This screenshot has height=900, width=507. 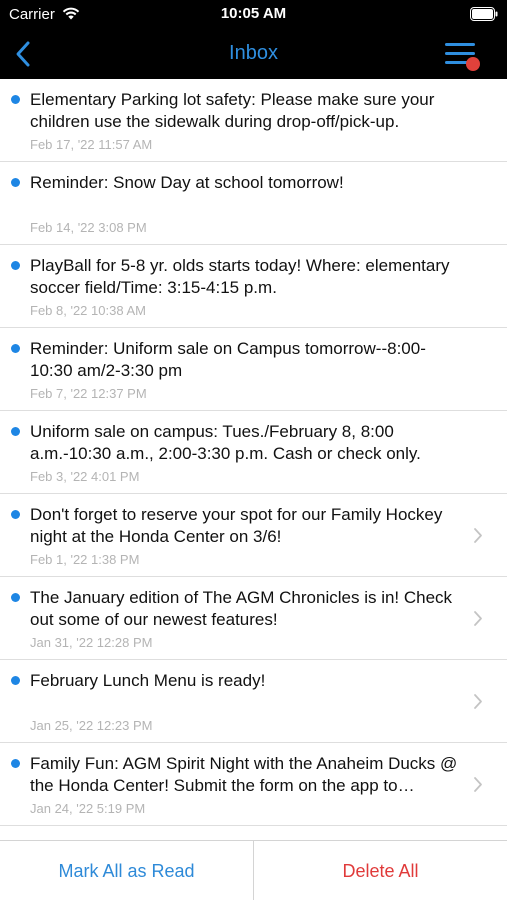 I want to click on delete-all-button: Delete All, so click(x=380, y=870).